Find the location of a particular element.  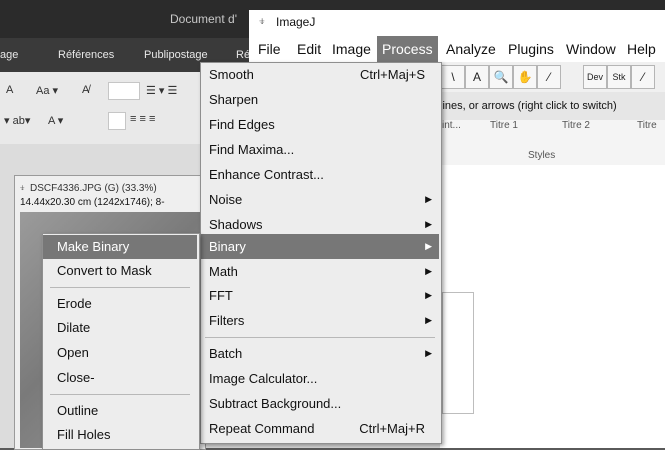

menu-item-label: Batch is located at coordinates (226, 353).